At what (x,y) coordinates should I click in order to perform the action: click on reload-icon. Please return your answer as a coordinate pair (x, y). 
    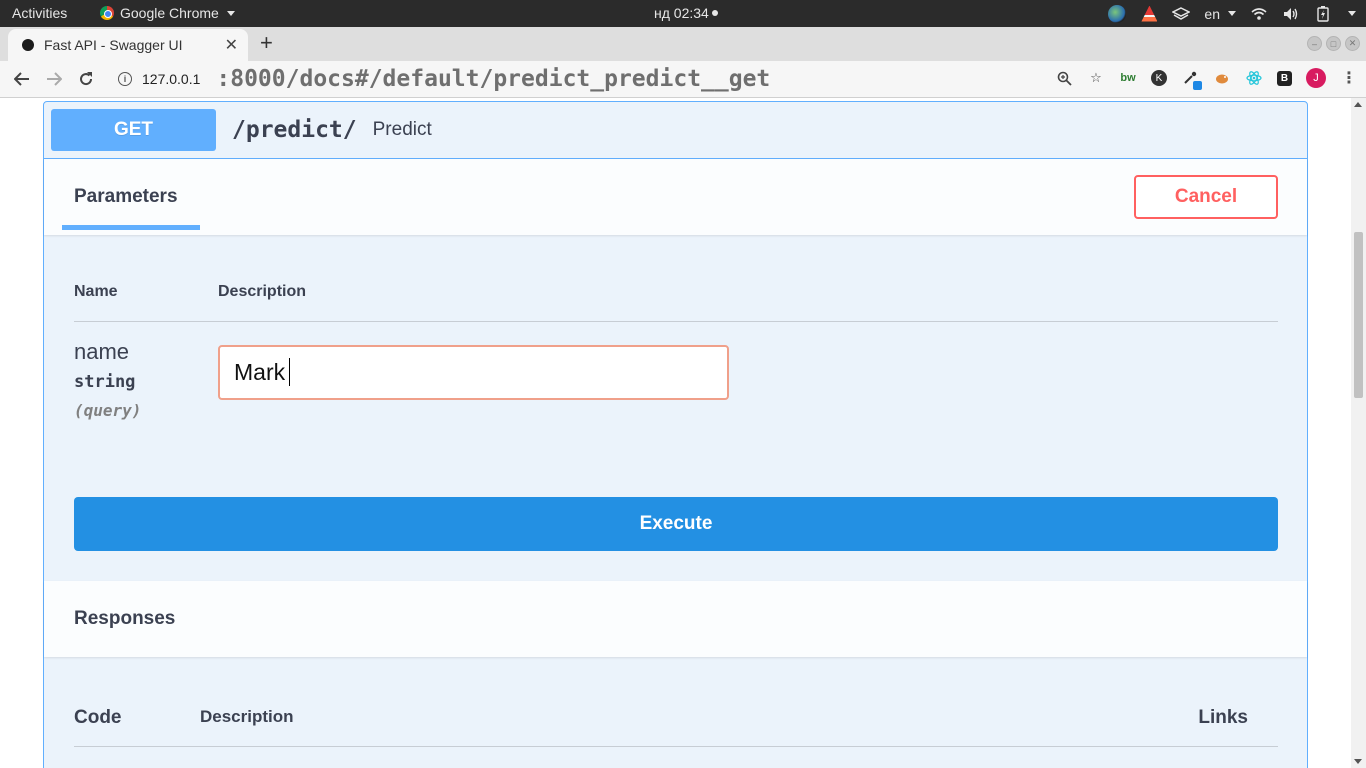
    Looking at the image, I should click on (86, 79).